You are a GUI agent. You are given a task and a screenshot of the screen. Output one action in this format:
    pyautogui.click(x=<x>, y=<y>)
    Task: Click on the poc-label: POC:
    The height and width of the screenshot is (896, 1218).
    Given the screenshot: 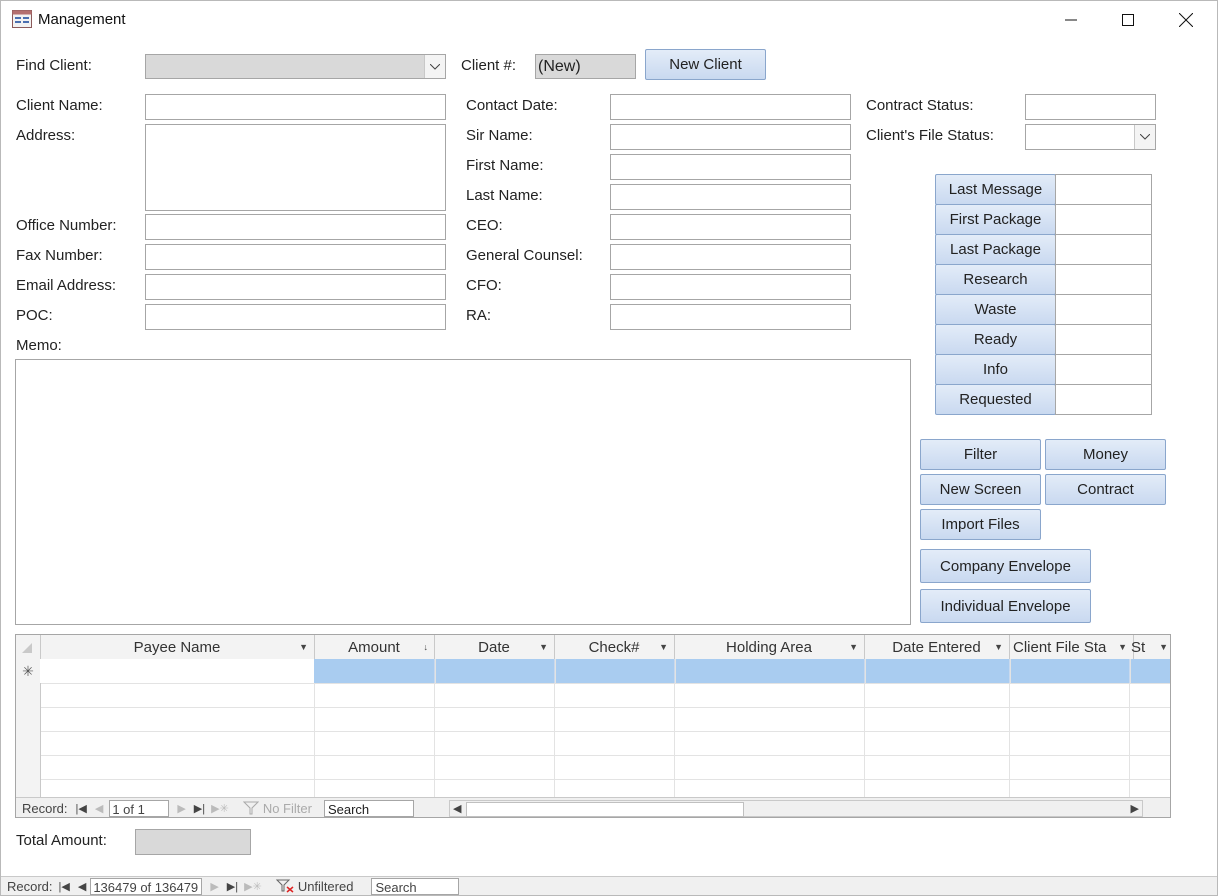 What is the action you would take?
    pyautogui.click(x=34, y=315)
    